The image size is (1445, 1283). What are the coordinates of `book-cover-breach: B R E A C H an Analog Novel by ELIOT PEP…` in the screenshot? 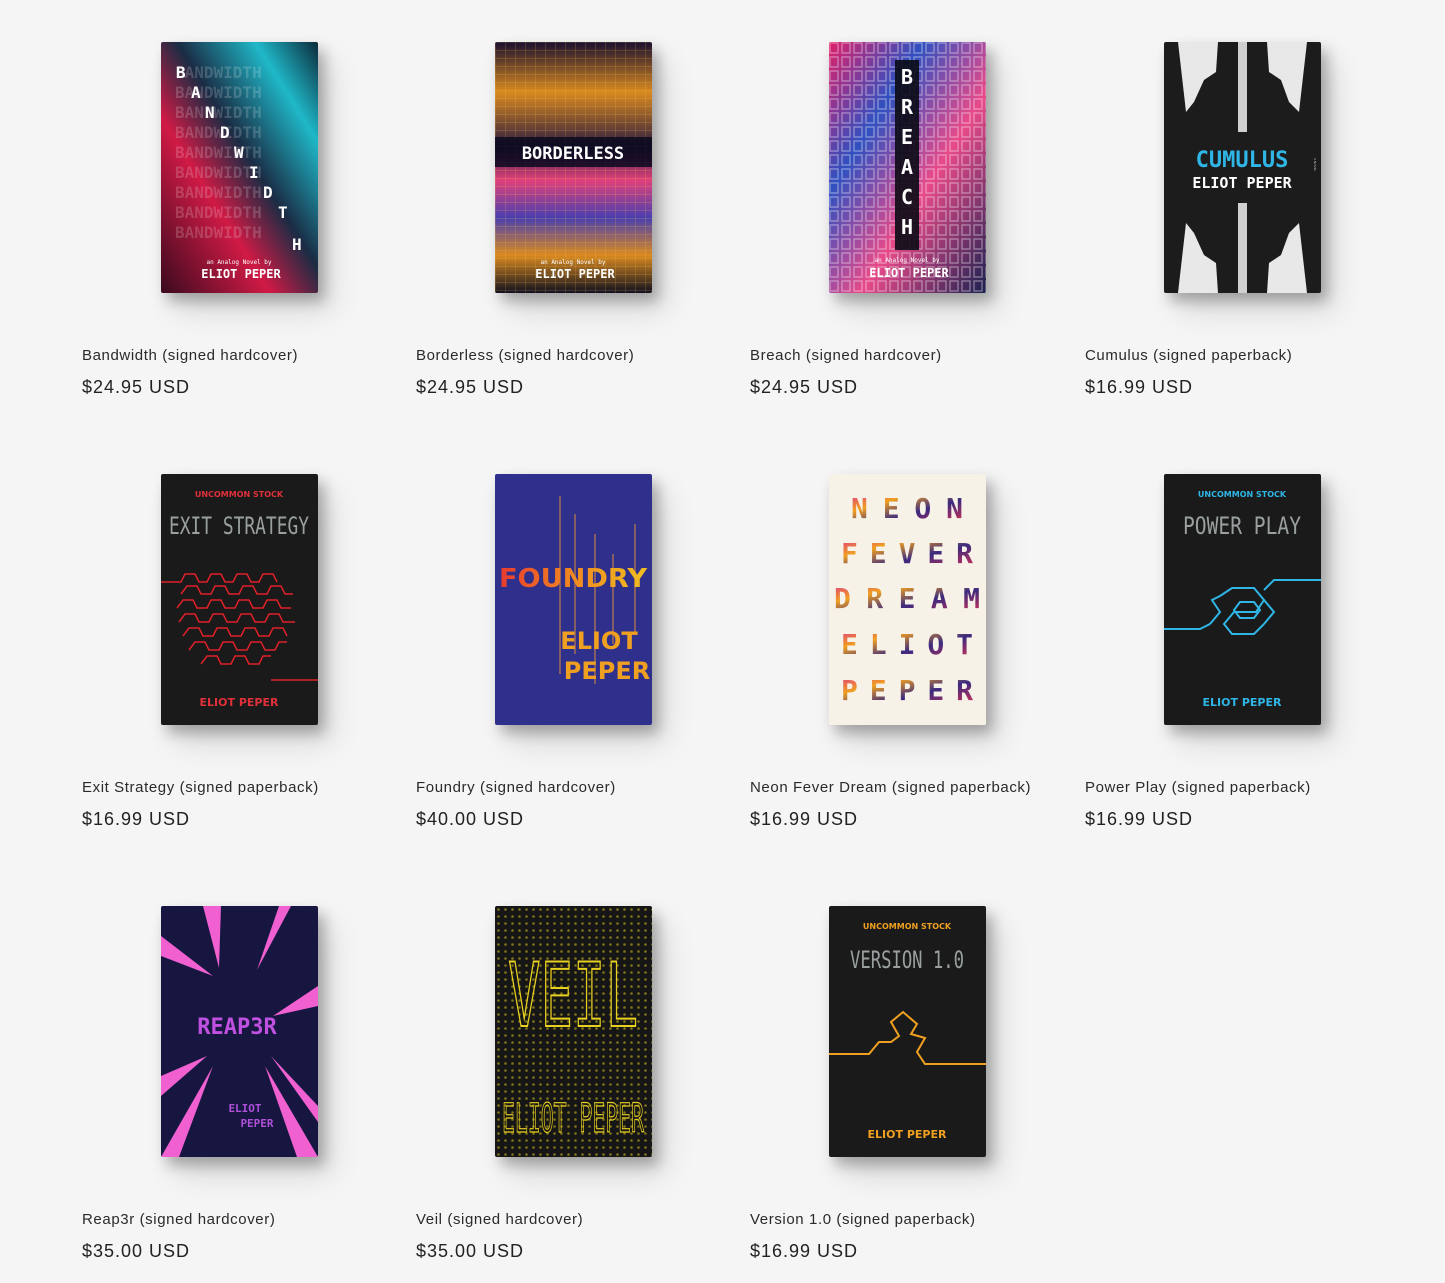 It's located at (907, 167).